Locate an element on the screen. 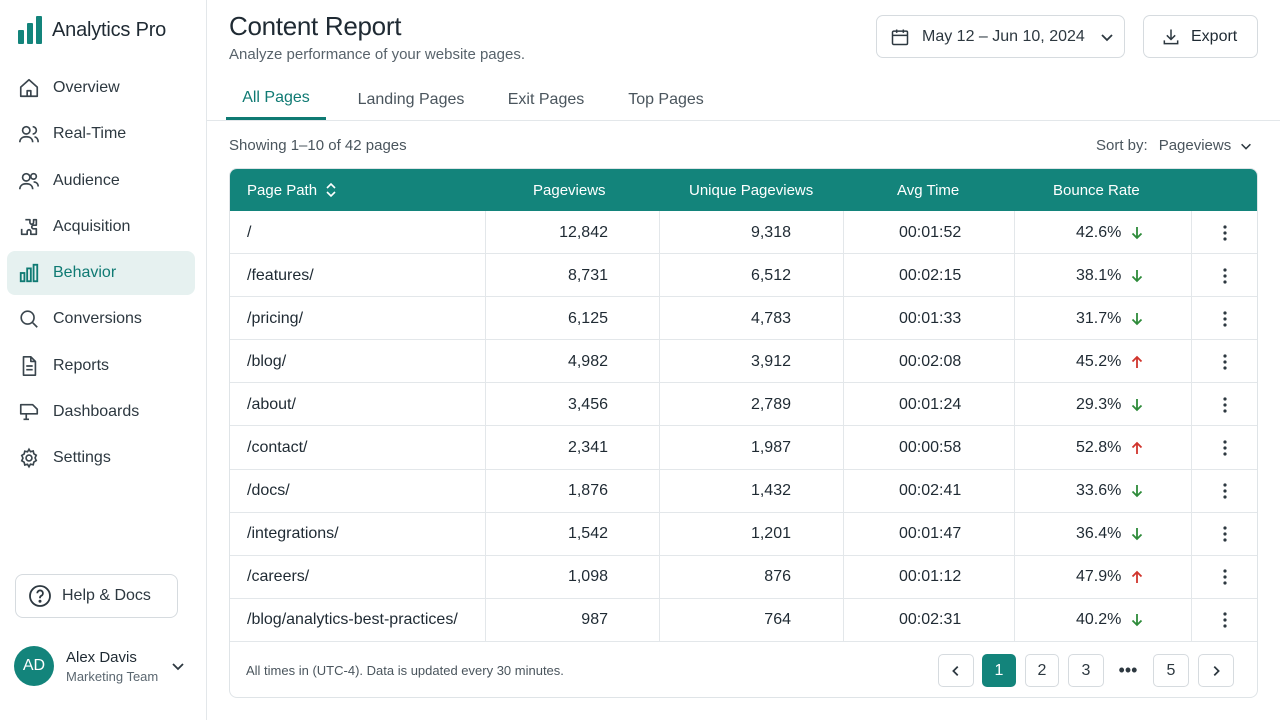 The width and height of the screenshot is (1280, 720). table-row: /careers/1,098 876 00:01:12 47.9% is located at coordinates (743, 577).